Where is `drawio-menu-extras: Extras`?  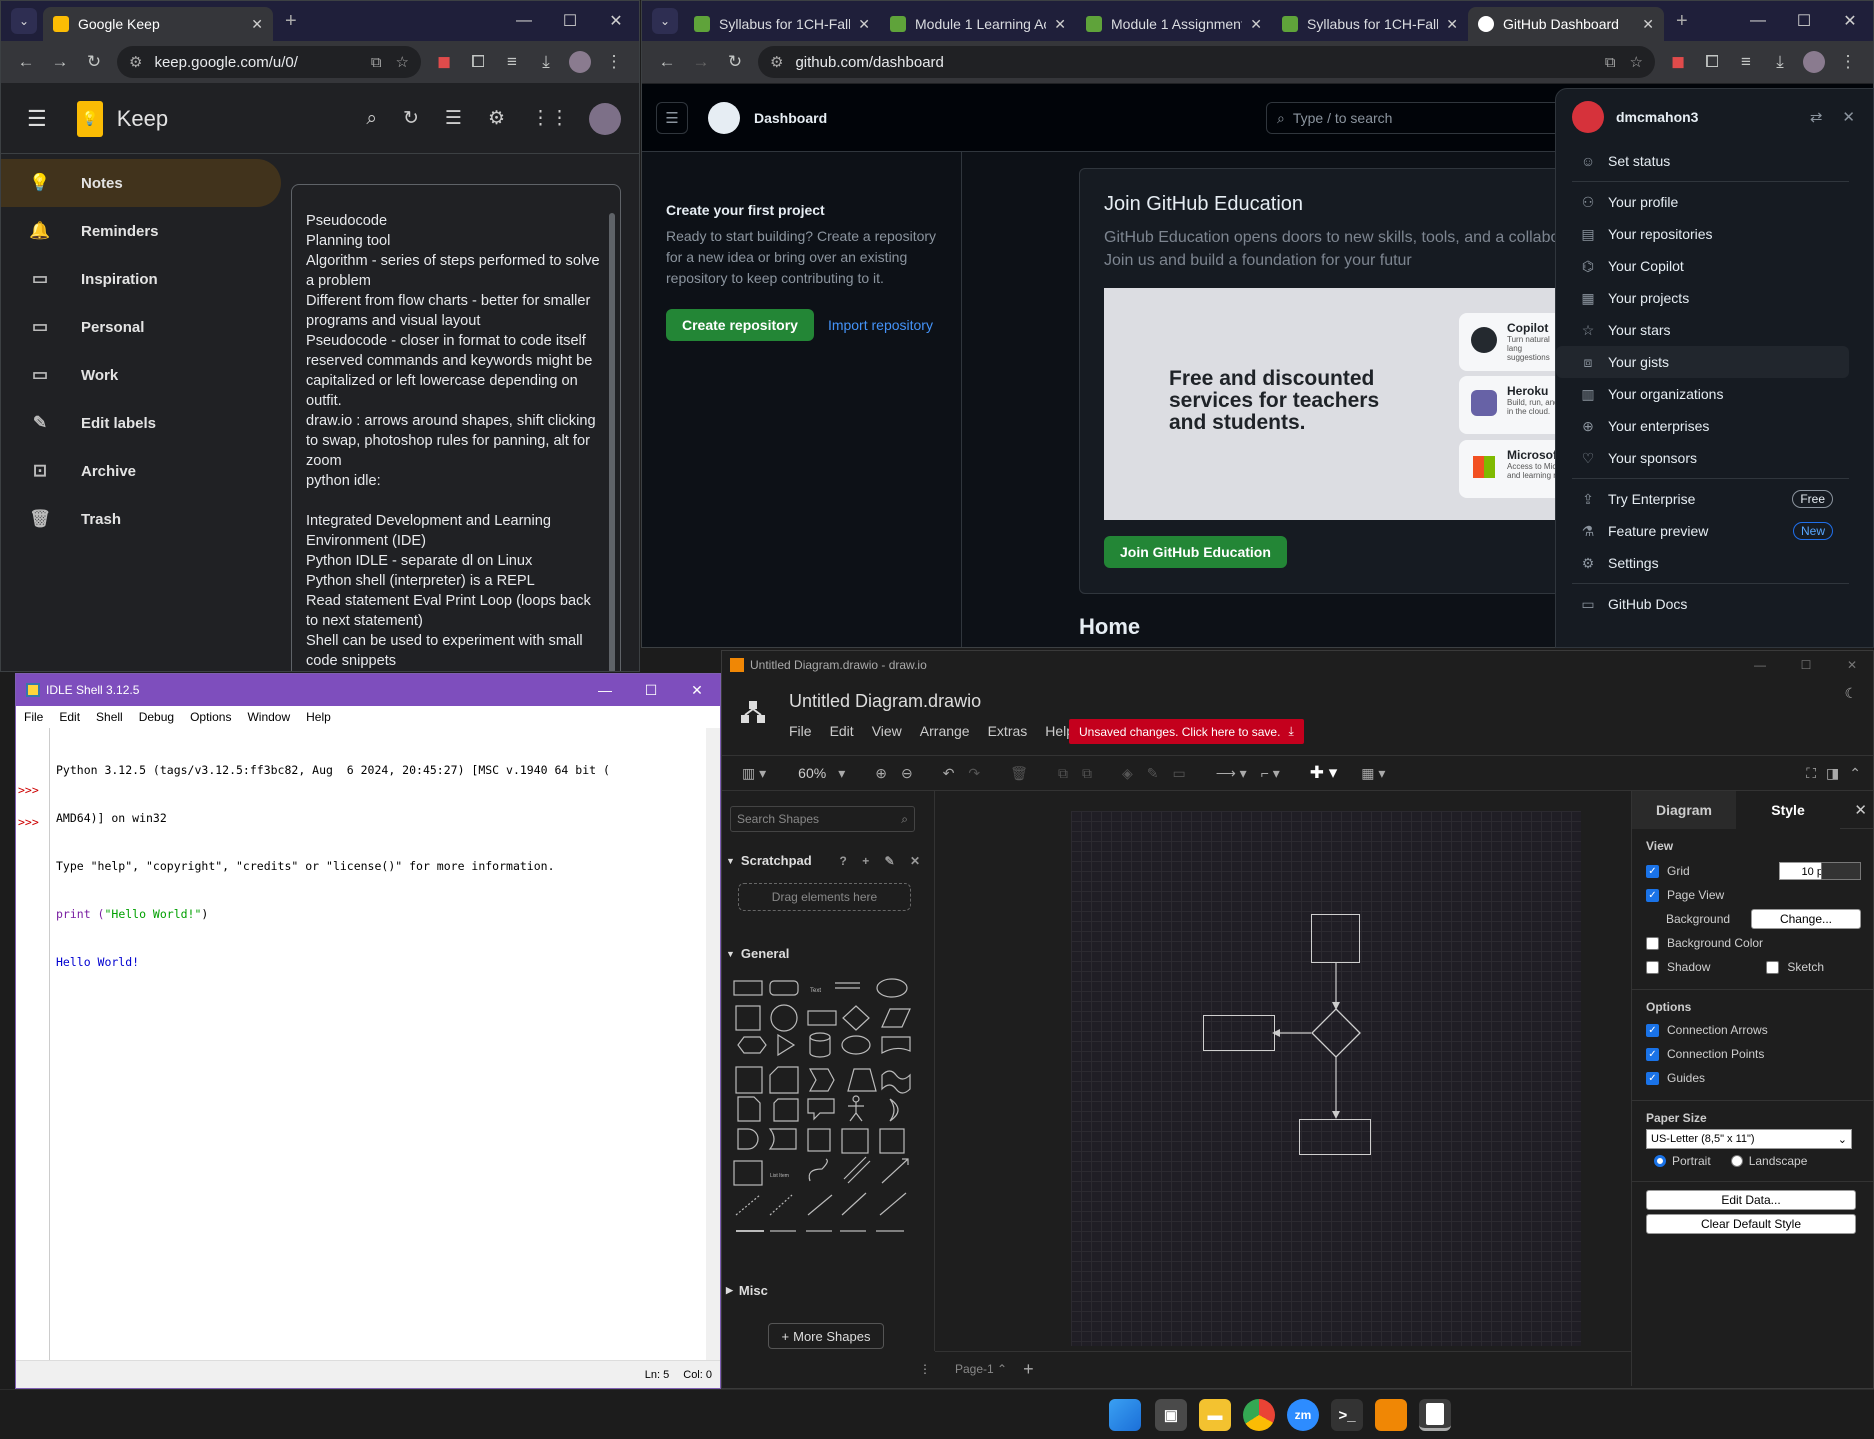 drawio-menu-extras: Extras is located at coordinates (1008, 731).